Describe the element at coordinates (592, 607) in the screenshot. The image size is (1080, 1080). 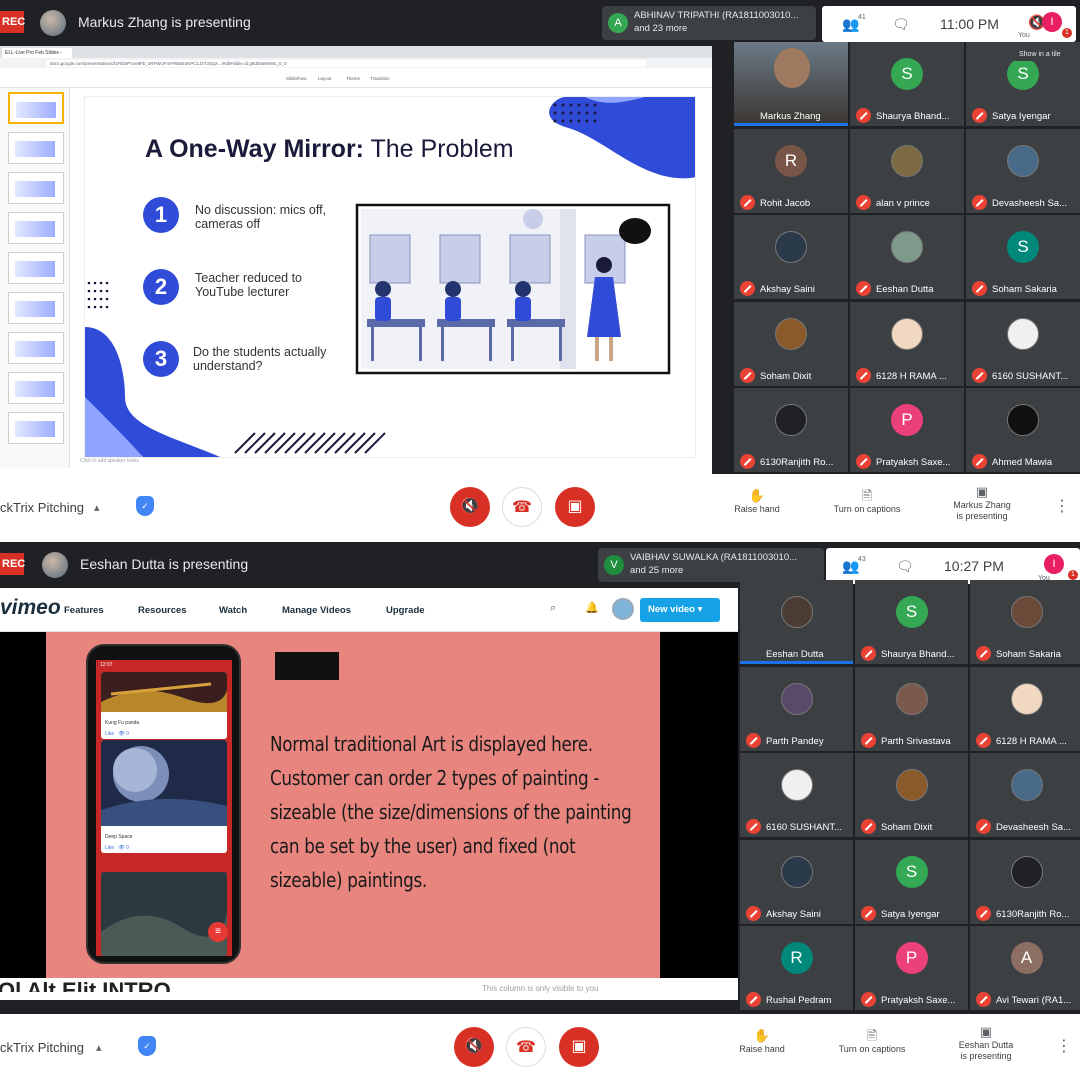
I see `bell-icon: 🔔` at that location.